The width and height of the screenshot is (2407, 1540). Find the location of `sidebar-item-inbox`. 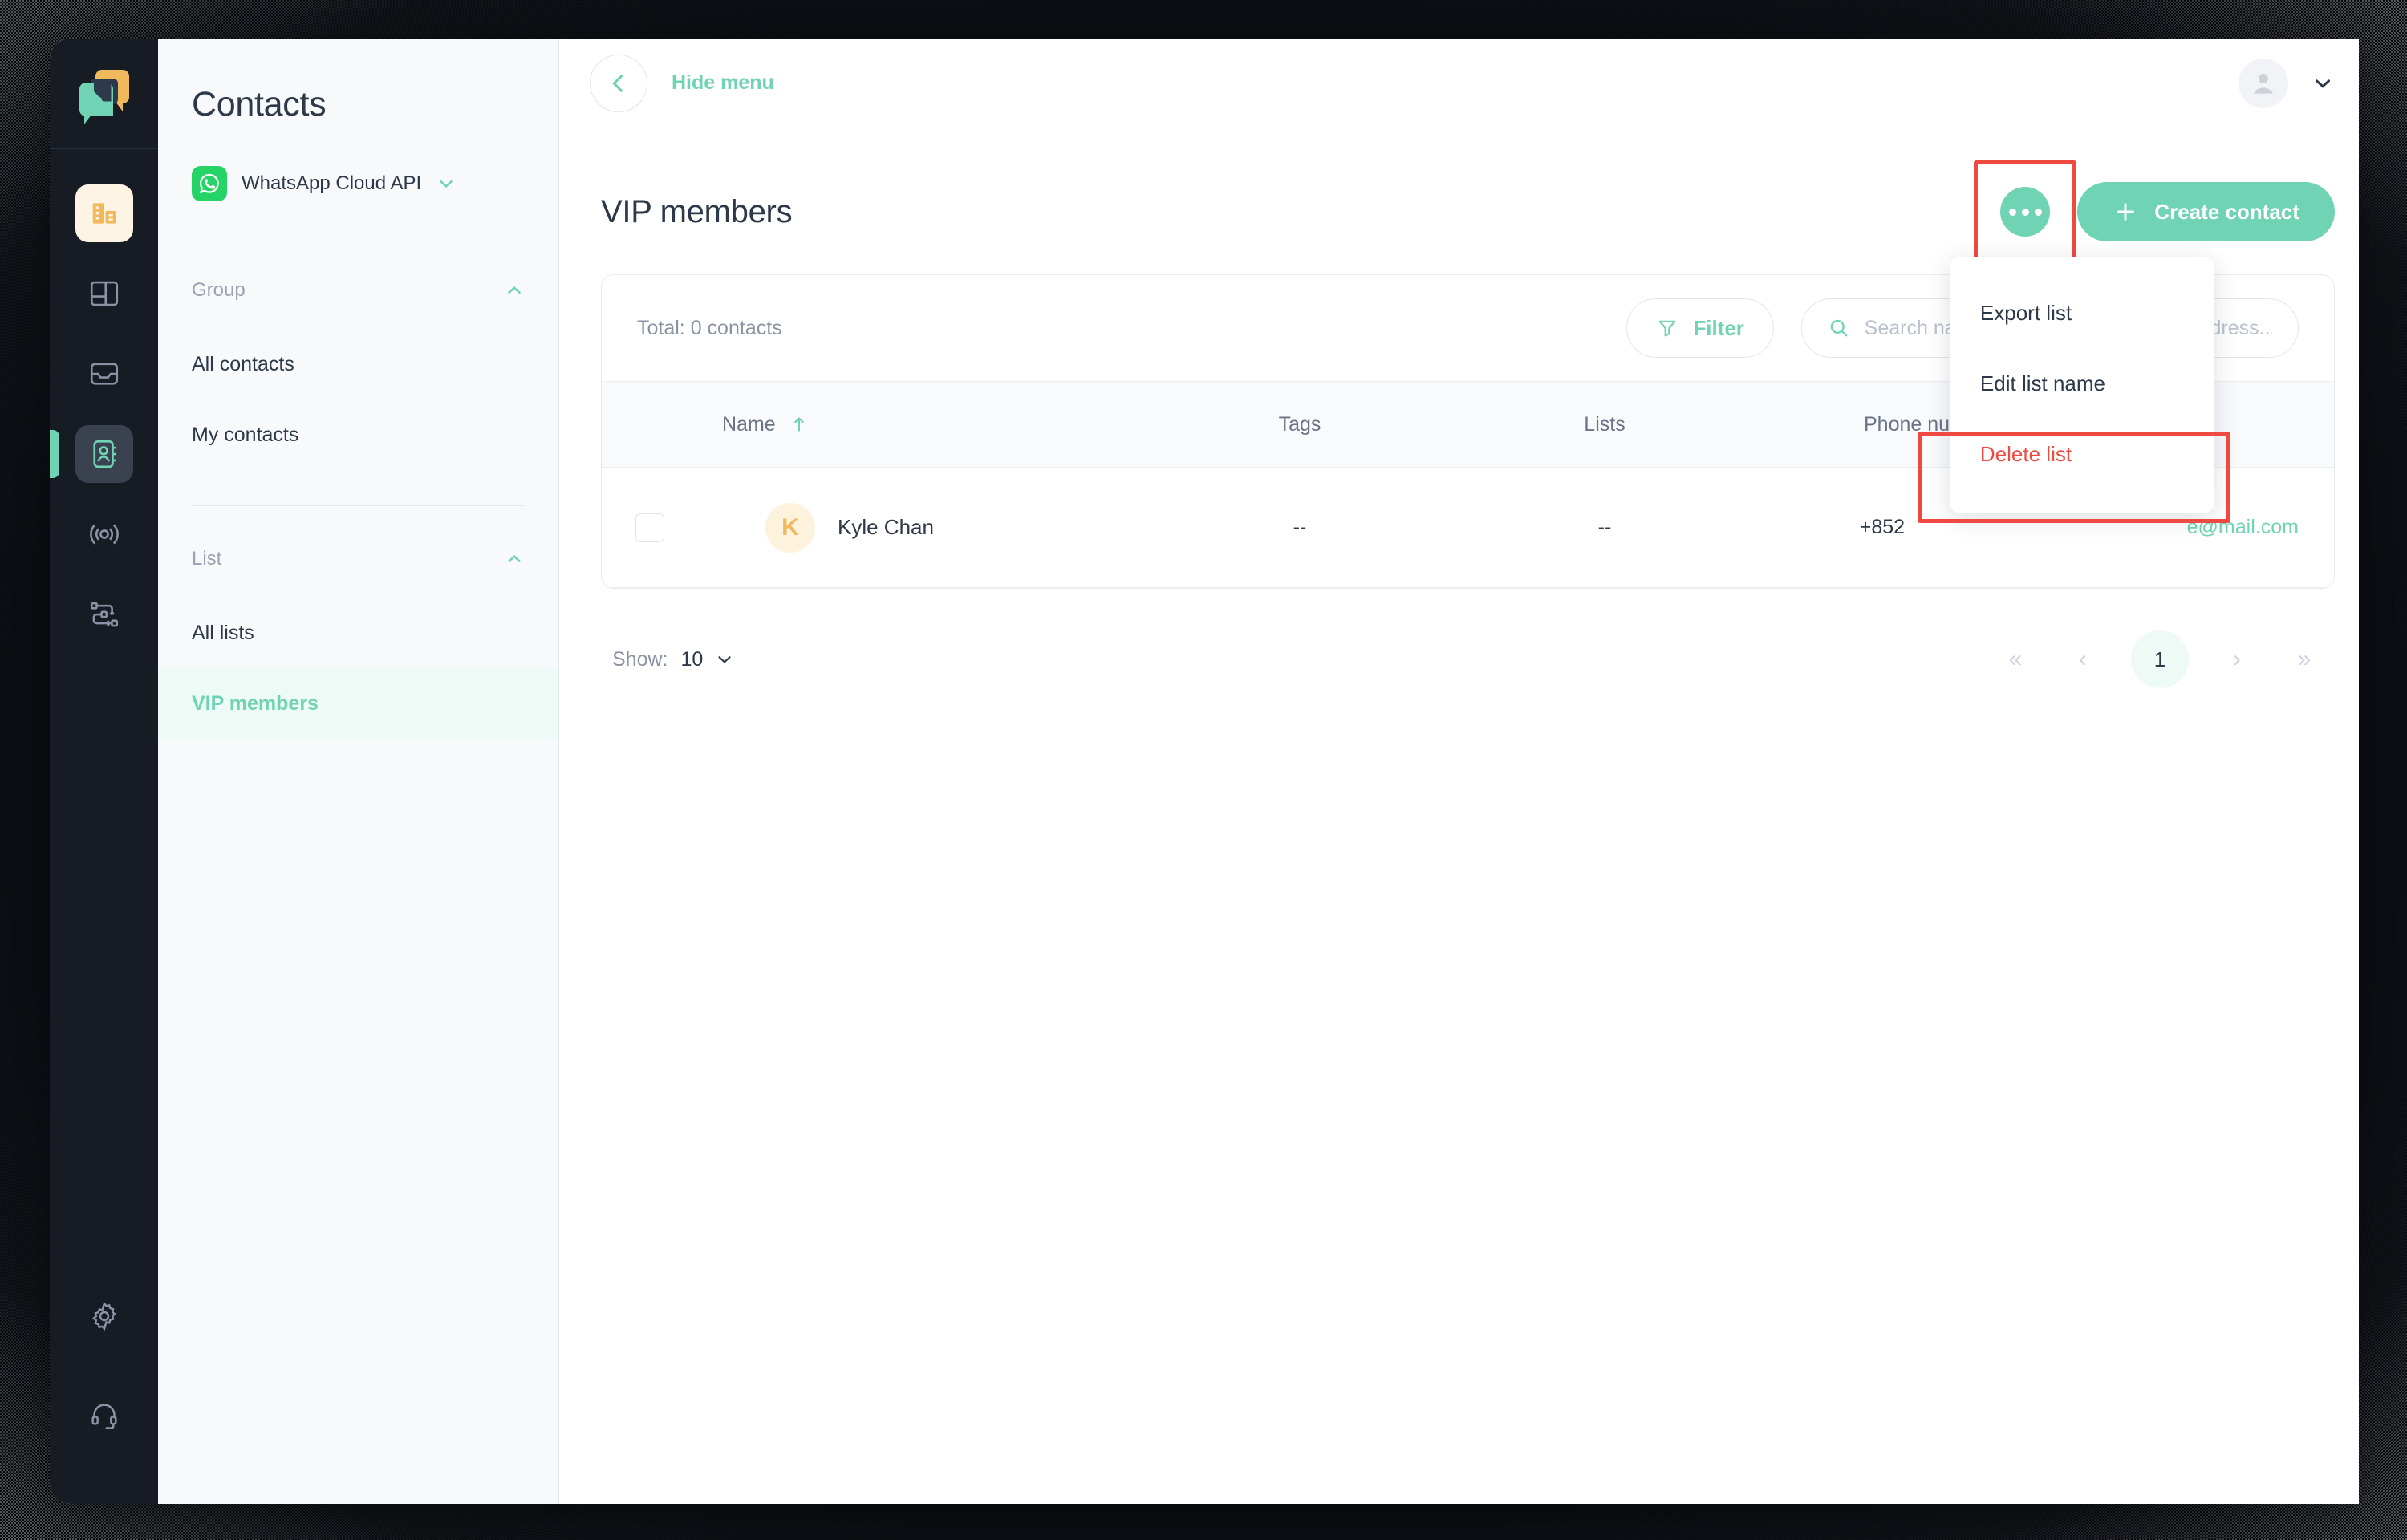

sidebar-item-inbox is located at coordinates (104, 374).